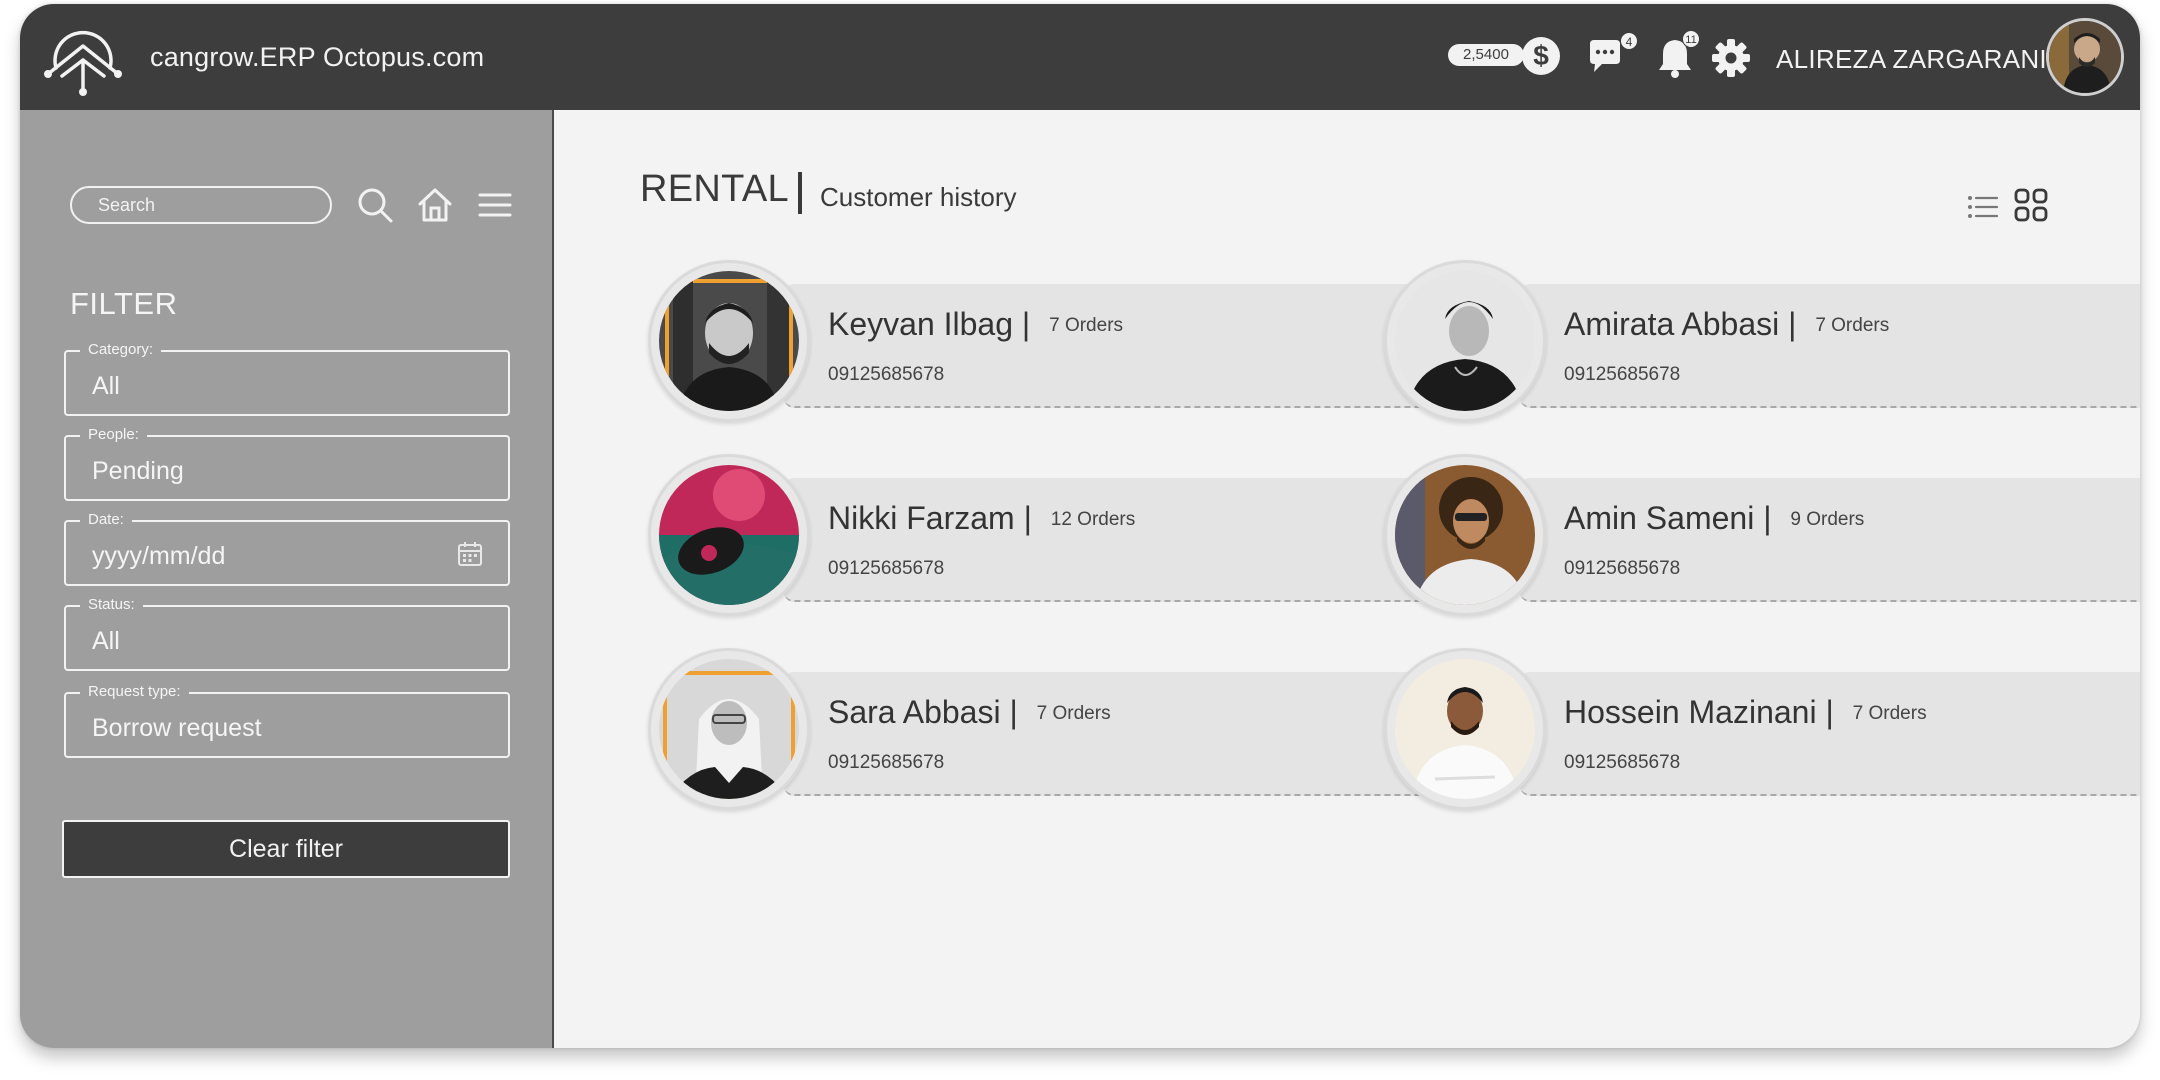 This screenshot has width=2160, height=1080. Describe the element at coordinates (1727, 324) in the screenshot. I see `customer-name: Amirata Abbasi | 7 Orders` at that location.